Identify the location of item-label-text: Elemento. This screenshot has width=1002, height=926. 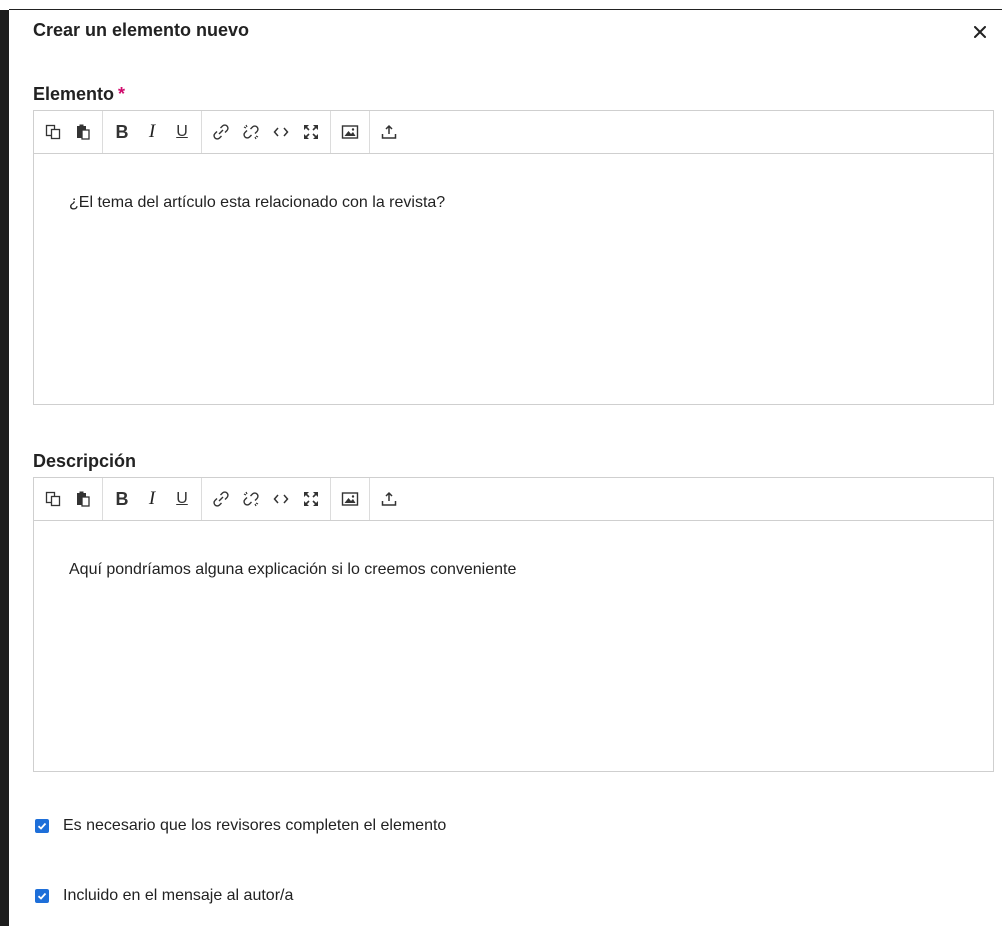
(74, 94).